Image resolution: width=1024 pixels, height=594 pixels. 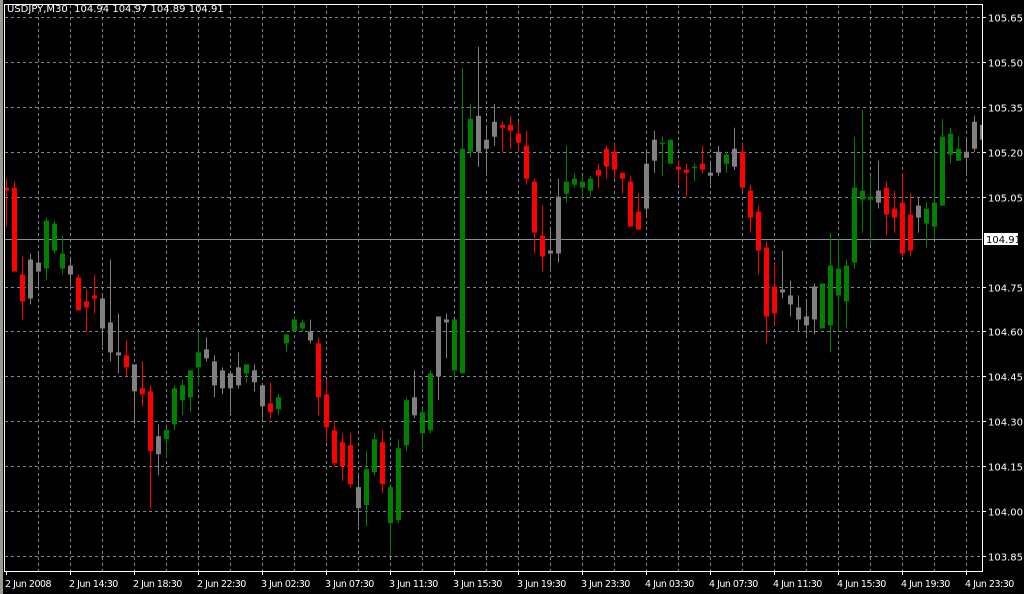 I want to click on x-tick-label: 4 Jun 11:30, so click(x=797, y=584).